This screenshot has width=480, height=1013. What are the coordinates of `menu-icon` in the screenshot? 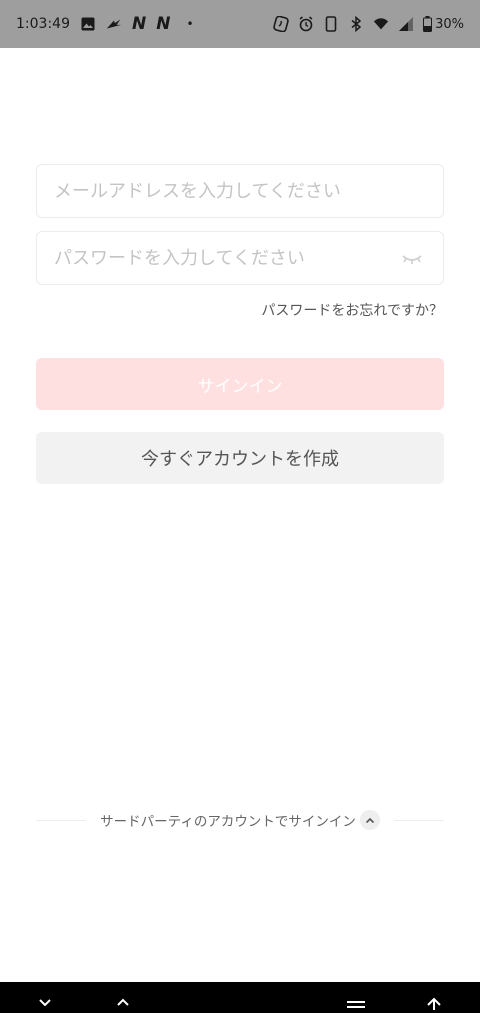 It's located at (356, 1004).